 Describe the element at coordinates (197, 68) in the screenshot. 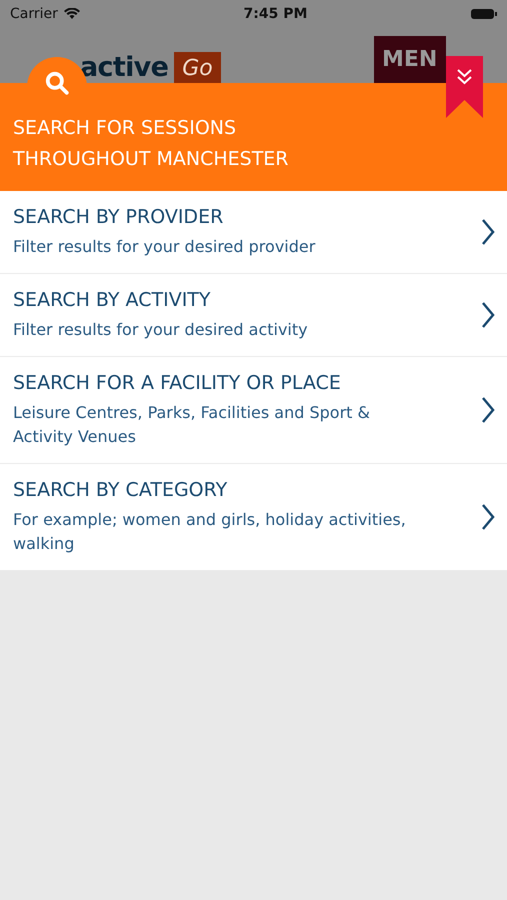

I see `logo-badge: Go` at that location.